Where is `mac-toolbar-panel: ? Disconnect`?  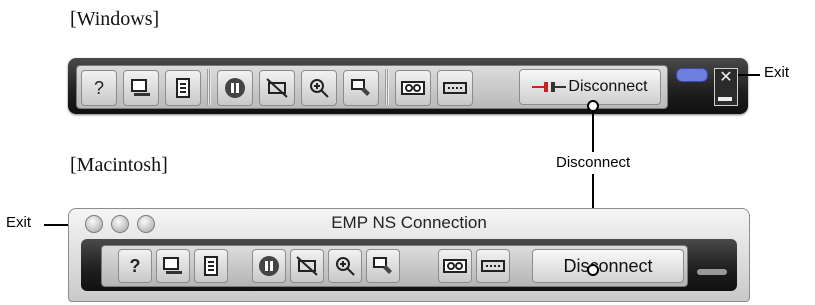
mac-toolbar-panel: ? Disconnect is located at coordinates (394, 266).